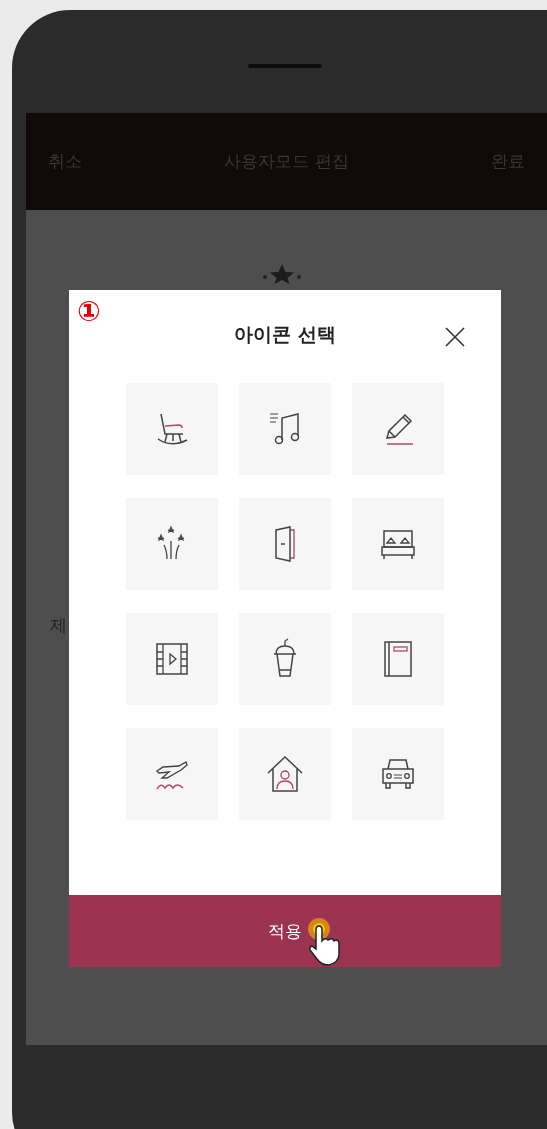 Image resolution: width=547 pixels, height=1129 pixels. What do you see at coordinates (285, 334) in the screenshot?
I see `dialog-title: 아이콘 선택` at bounding box center [285, 334].